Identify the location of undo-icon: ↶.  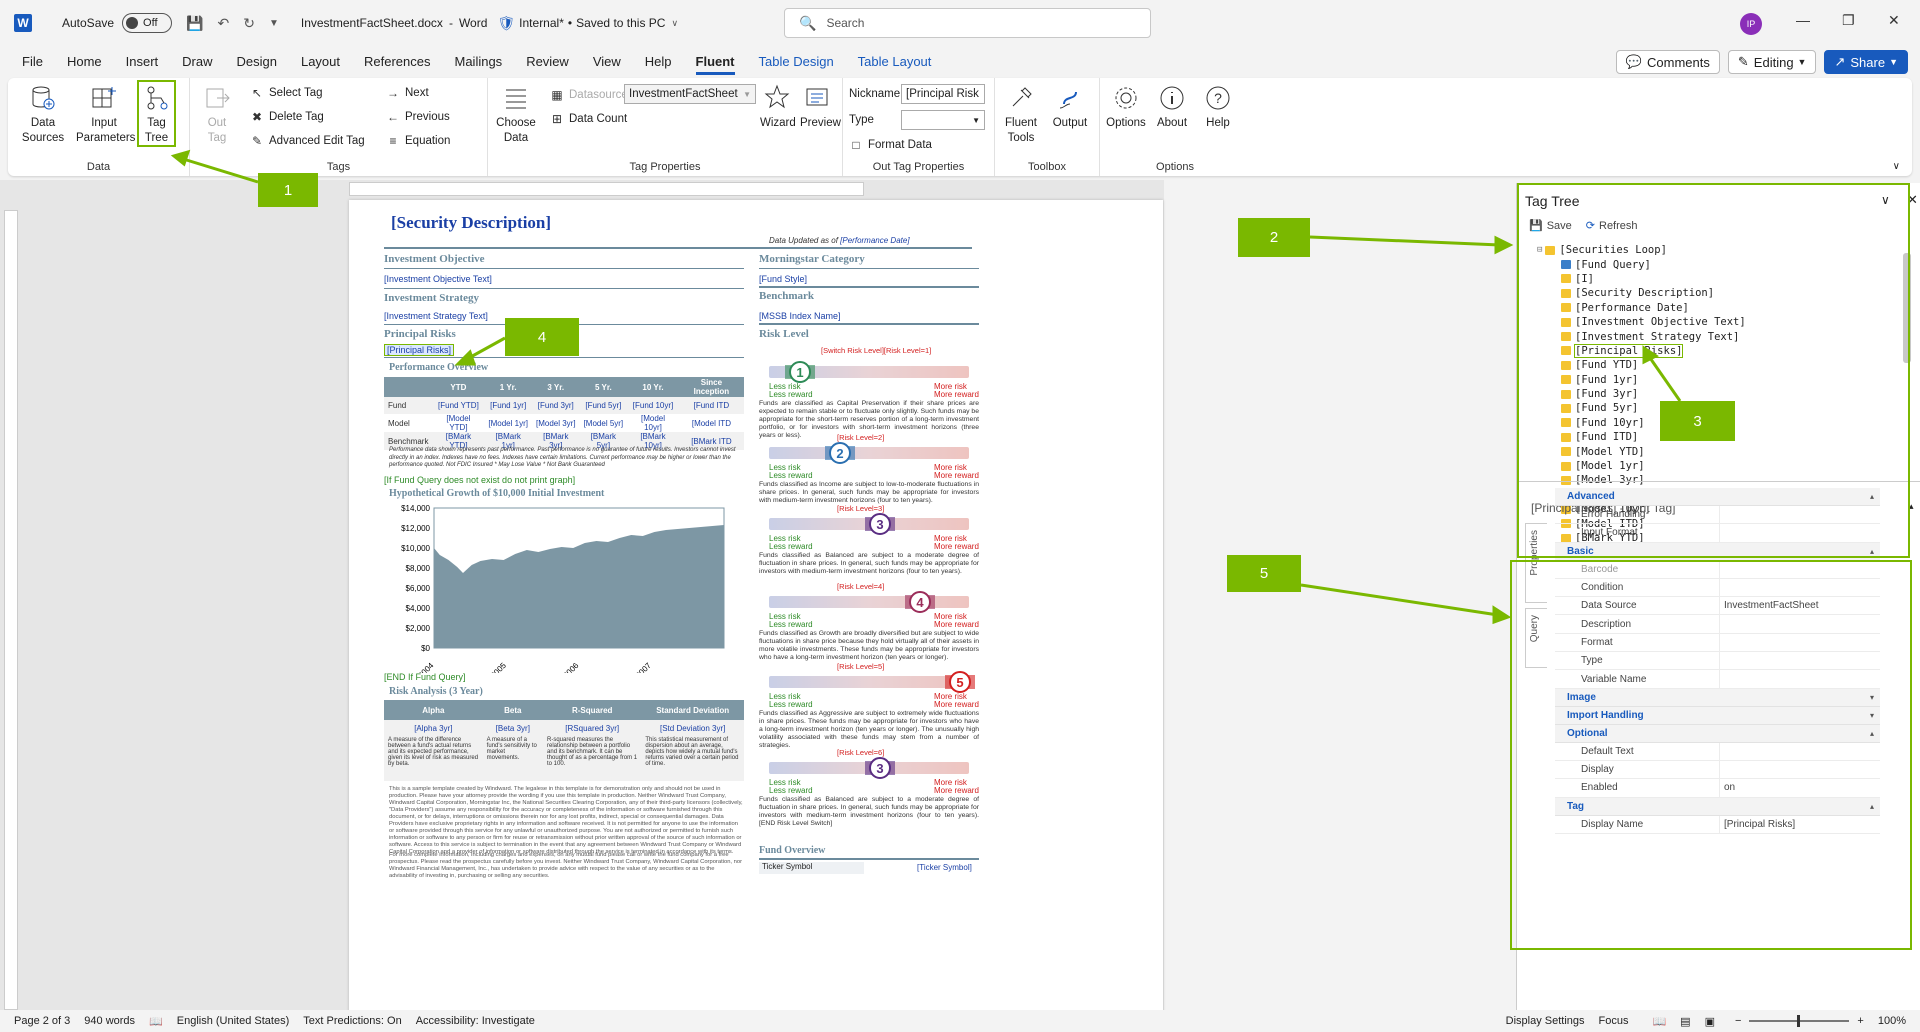
(223, 23).